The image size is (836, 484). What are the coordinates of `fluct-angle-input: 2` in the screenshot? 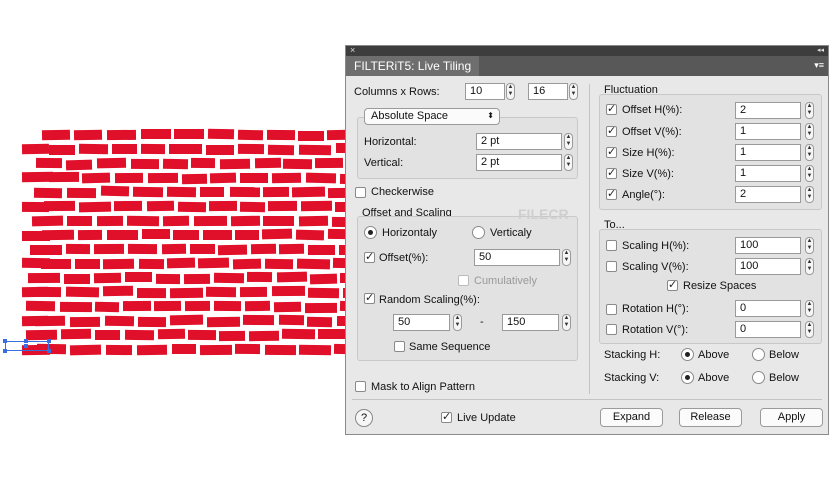 It's located at (768, 194).